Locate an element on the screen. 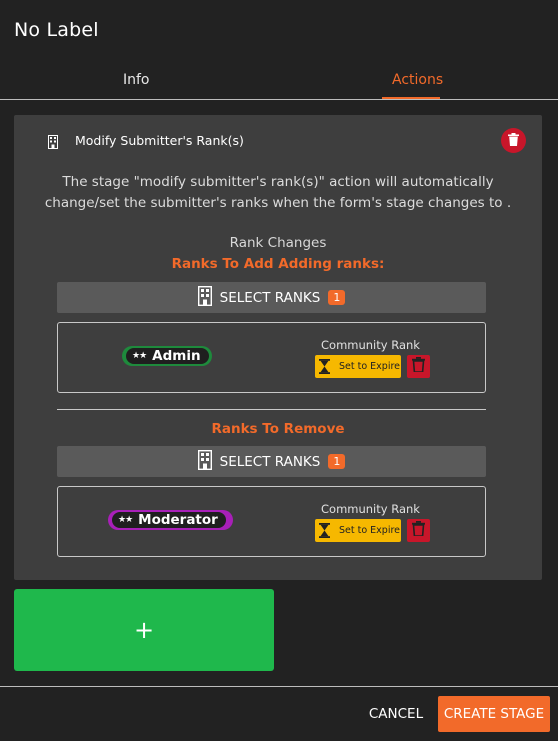 The height and width of the screenshot is (741, 558). rank-pill-moderator: ★★ Moderator is located at coordinates (170, 520).